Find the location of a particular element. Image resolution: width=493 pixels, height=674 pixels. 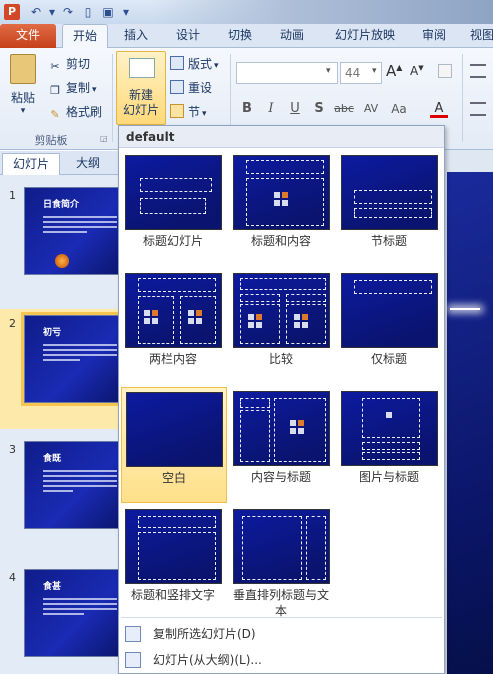

layout-label: 节标题 is located at coordinates (388, 241).